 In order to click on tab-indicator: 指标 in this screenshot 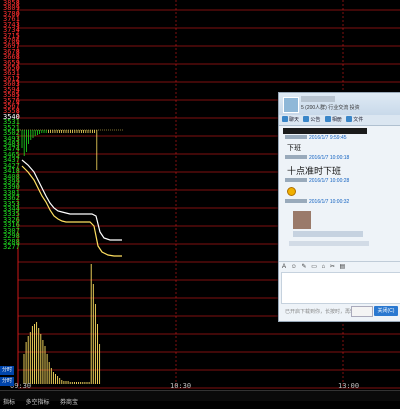, I will do `click(9, 401)`.